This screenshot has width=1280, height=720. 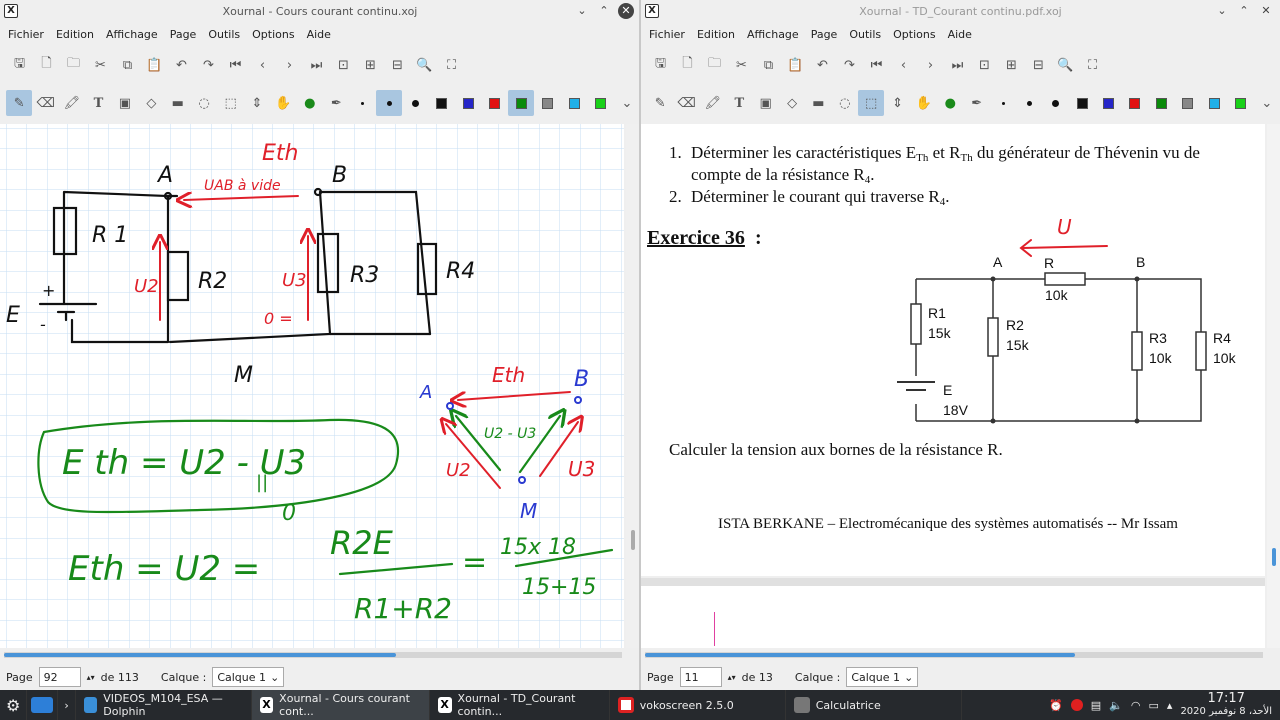 What do you see at coordinates (224, 35) in the screenshot?
I see `menu-outils: Outils` at bounding box center [224, 35].